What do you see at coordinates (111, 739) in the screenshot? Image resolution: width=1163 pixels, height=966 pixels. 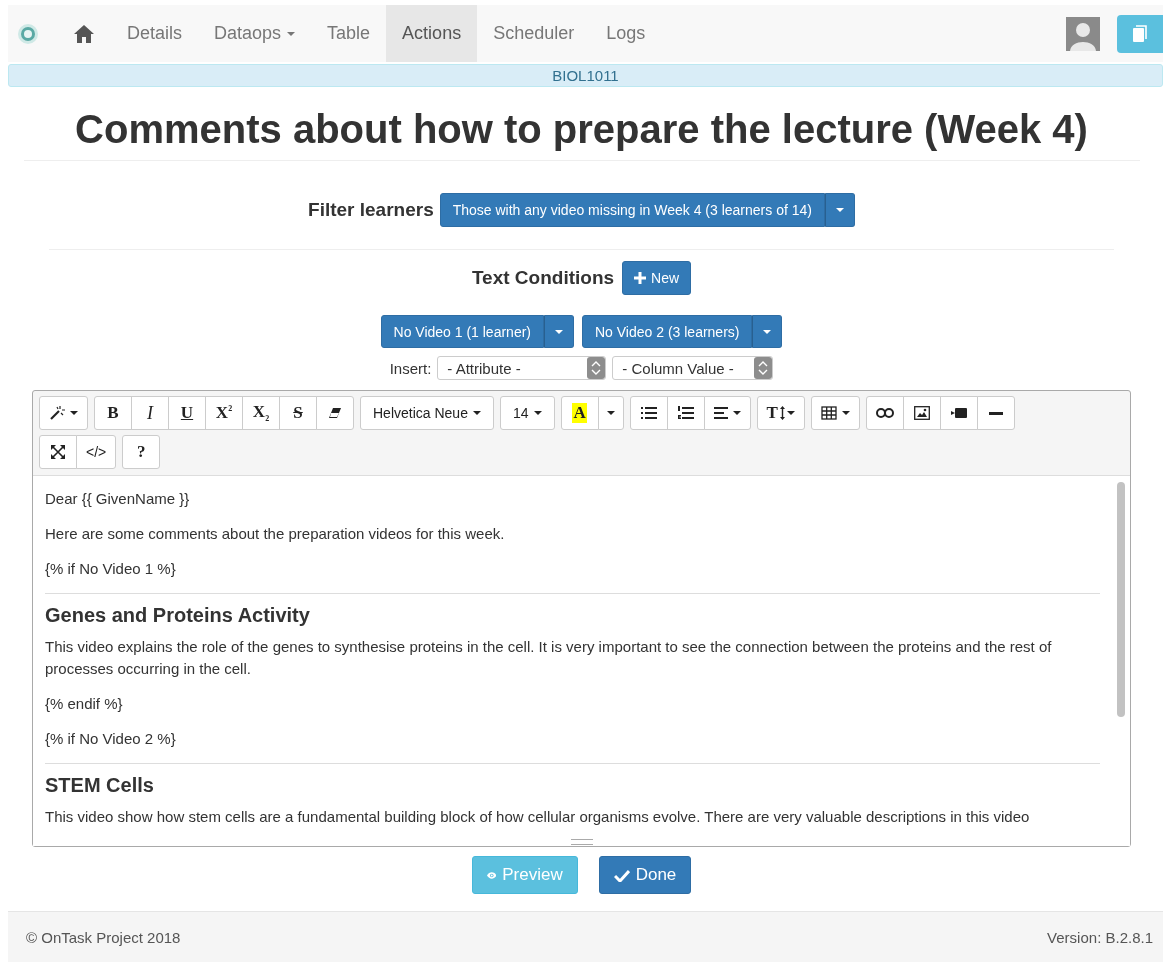 I see `paragraph: {% if No Video 2 %}` at bounding box center [111, 739].